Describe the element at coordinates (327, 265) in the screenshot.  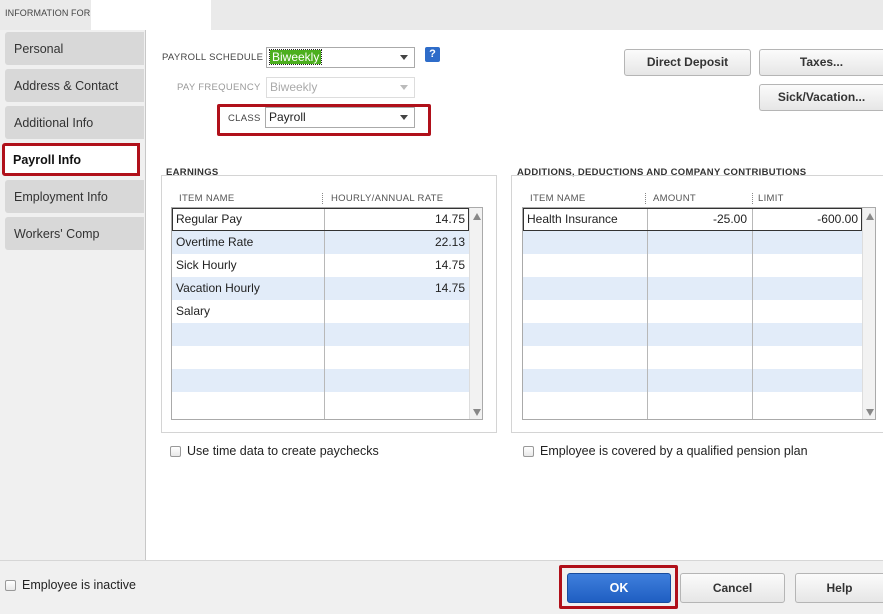
I see `table-row: Sick Hourly 14.75` at that location.